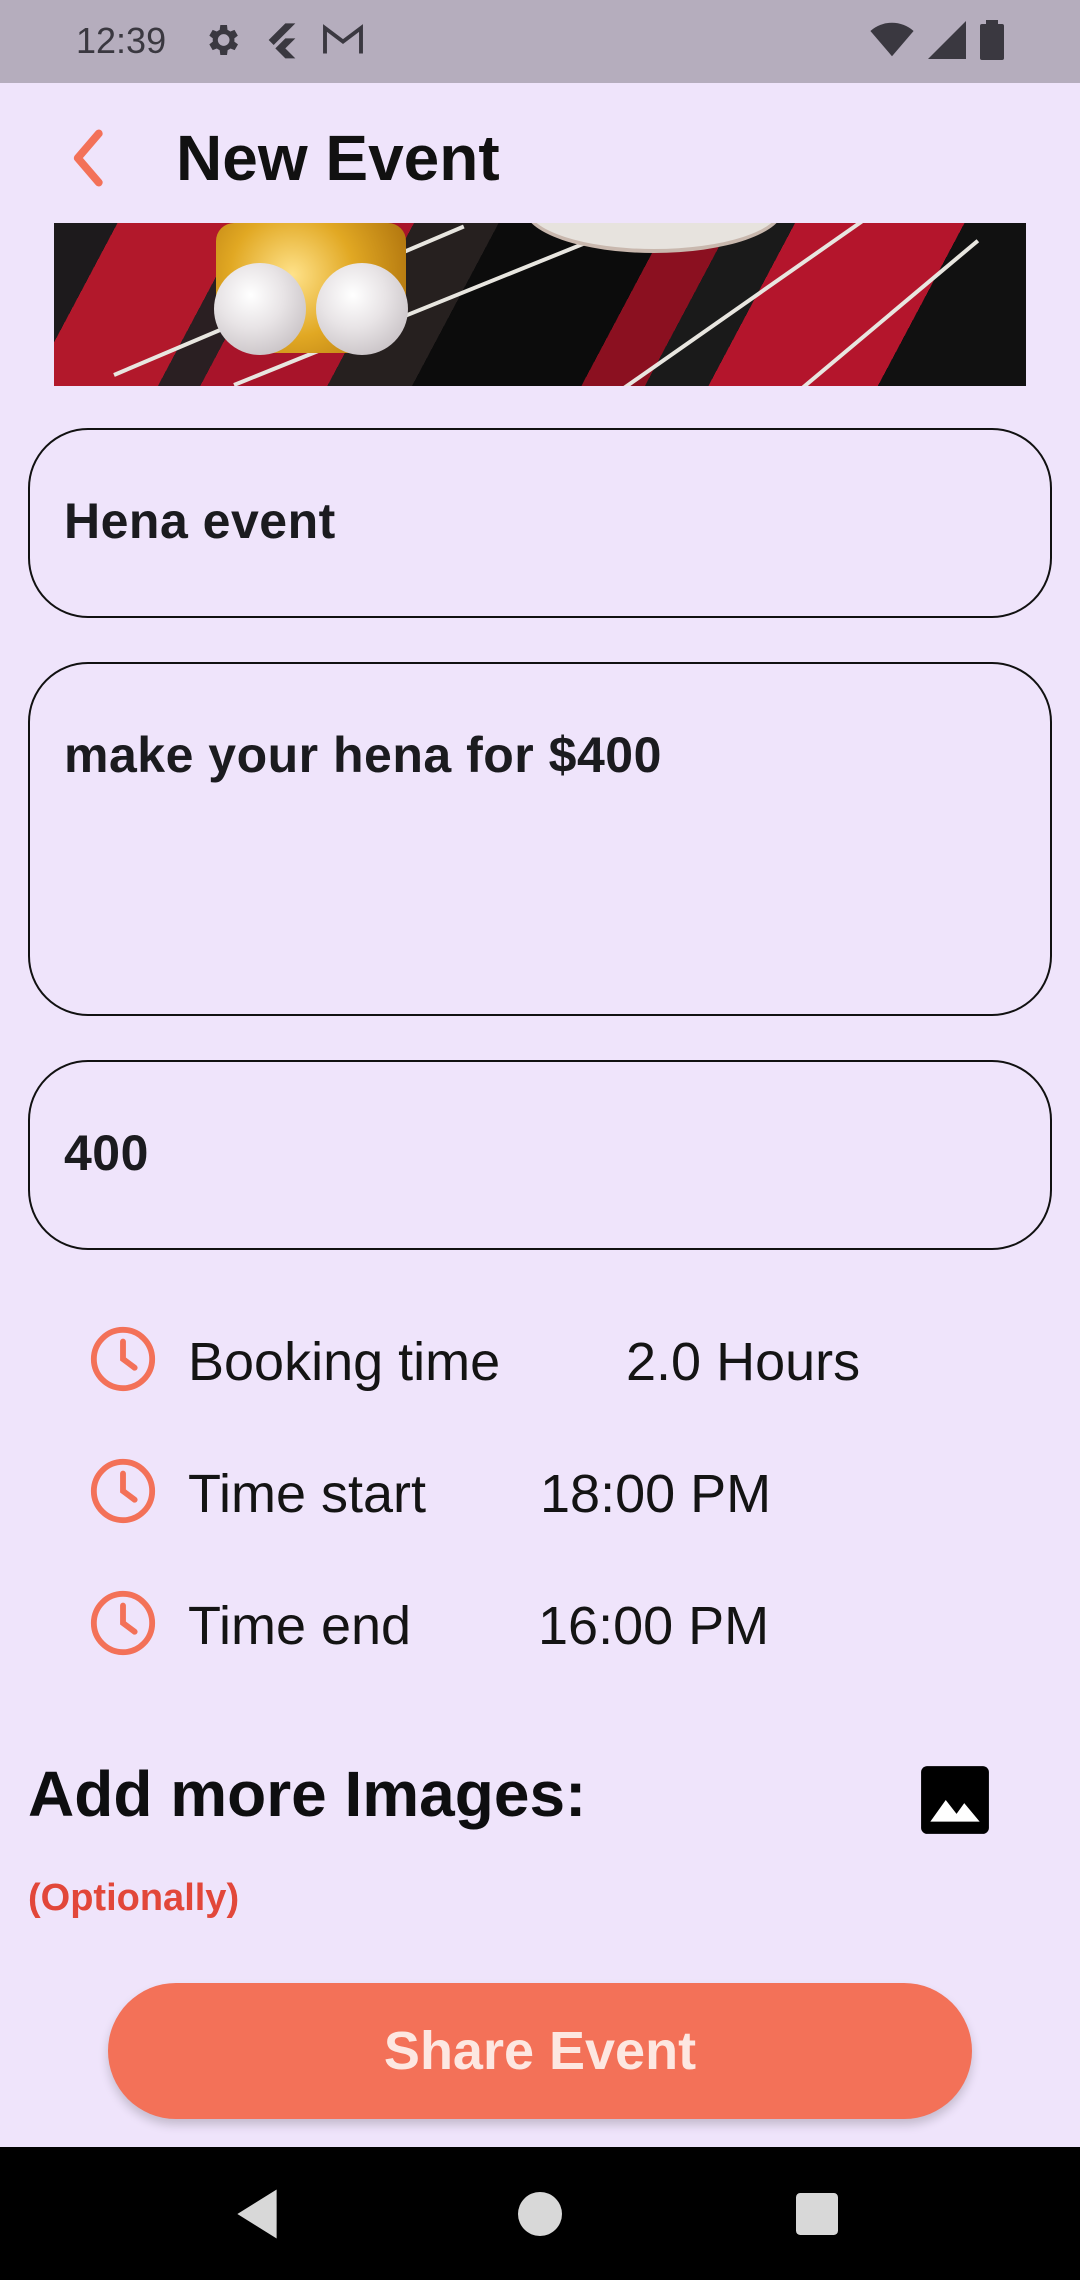 The image size is (1080, 2280). What do you see at coordinates (200, 521) in the screenshot?
I see `event-name-value: Hena event` at bounding box center [200, 521].